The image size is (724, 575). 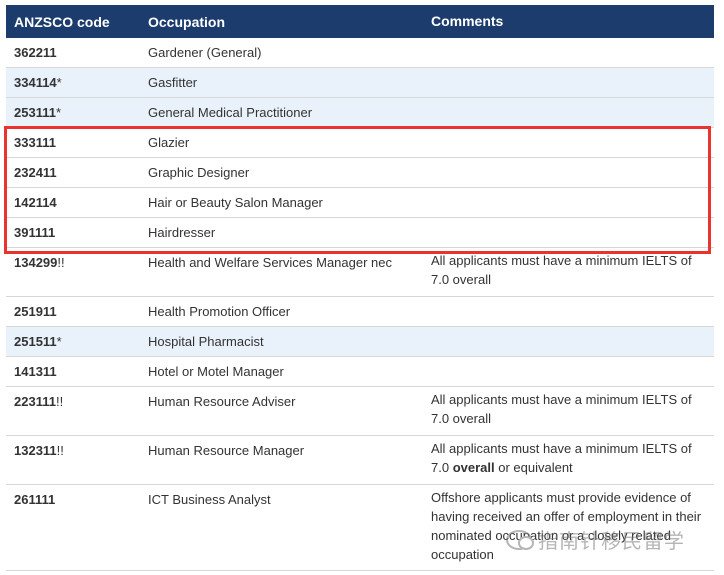 What do you see at coordinates (360, 312) in the screenshot?
I see `table-row: 251911 Health Promotion Officer` at bounding box center [360, 312].